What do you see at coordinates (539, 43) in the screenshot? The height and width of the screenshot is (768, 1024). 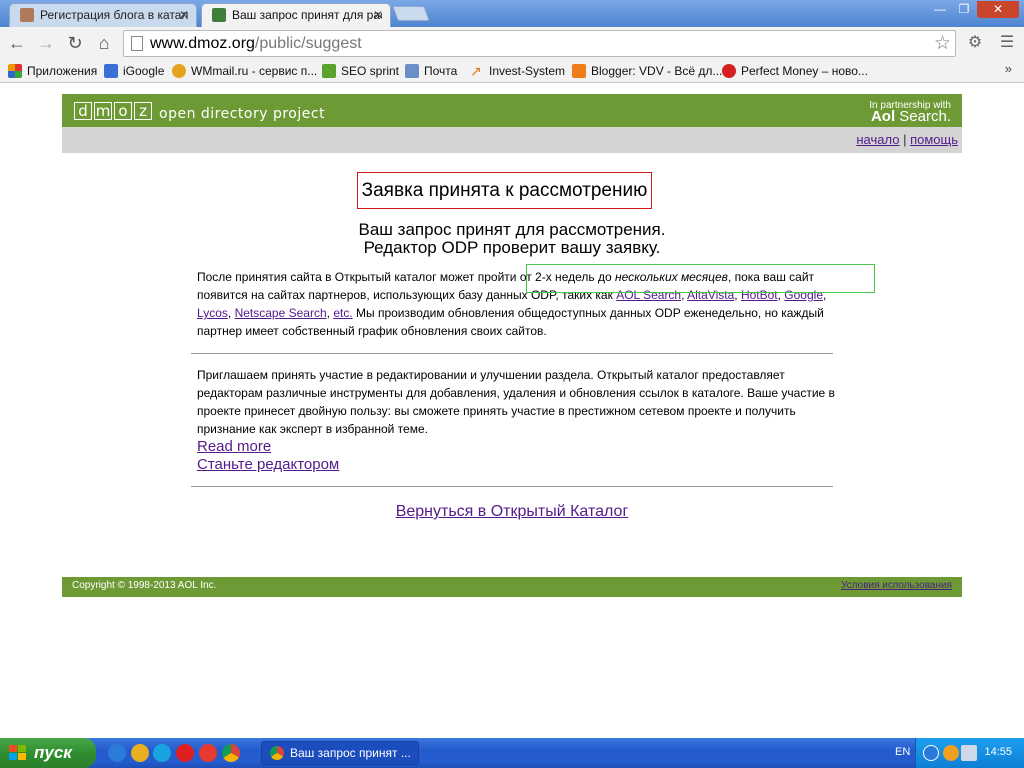 I see `address-bar: www.dmoz.org/public/suggest ☆` at bounding box center [539, 43].